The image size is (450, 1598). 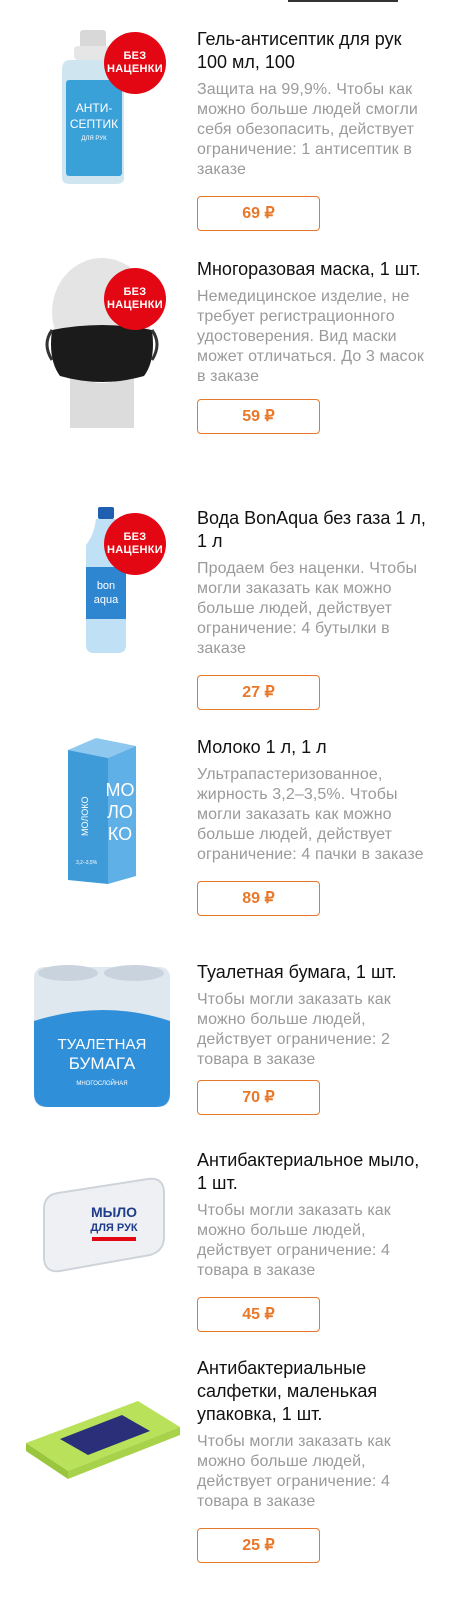 I want to click on soap-label-1: МЫЛО, so click(x=114, y=1212).